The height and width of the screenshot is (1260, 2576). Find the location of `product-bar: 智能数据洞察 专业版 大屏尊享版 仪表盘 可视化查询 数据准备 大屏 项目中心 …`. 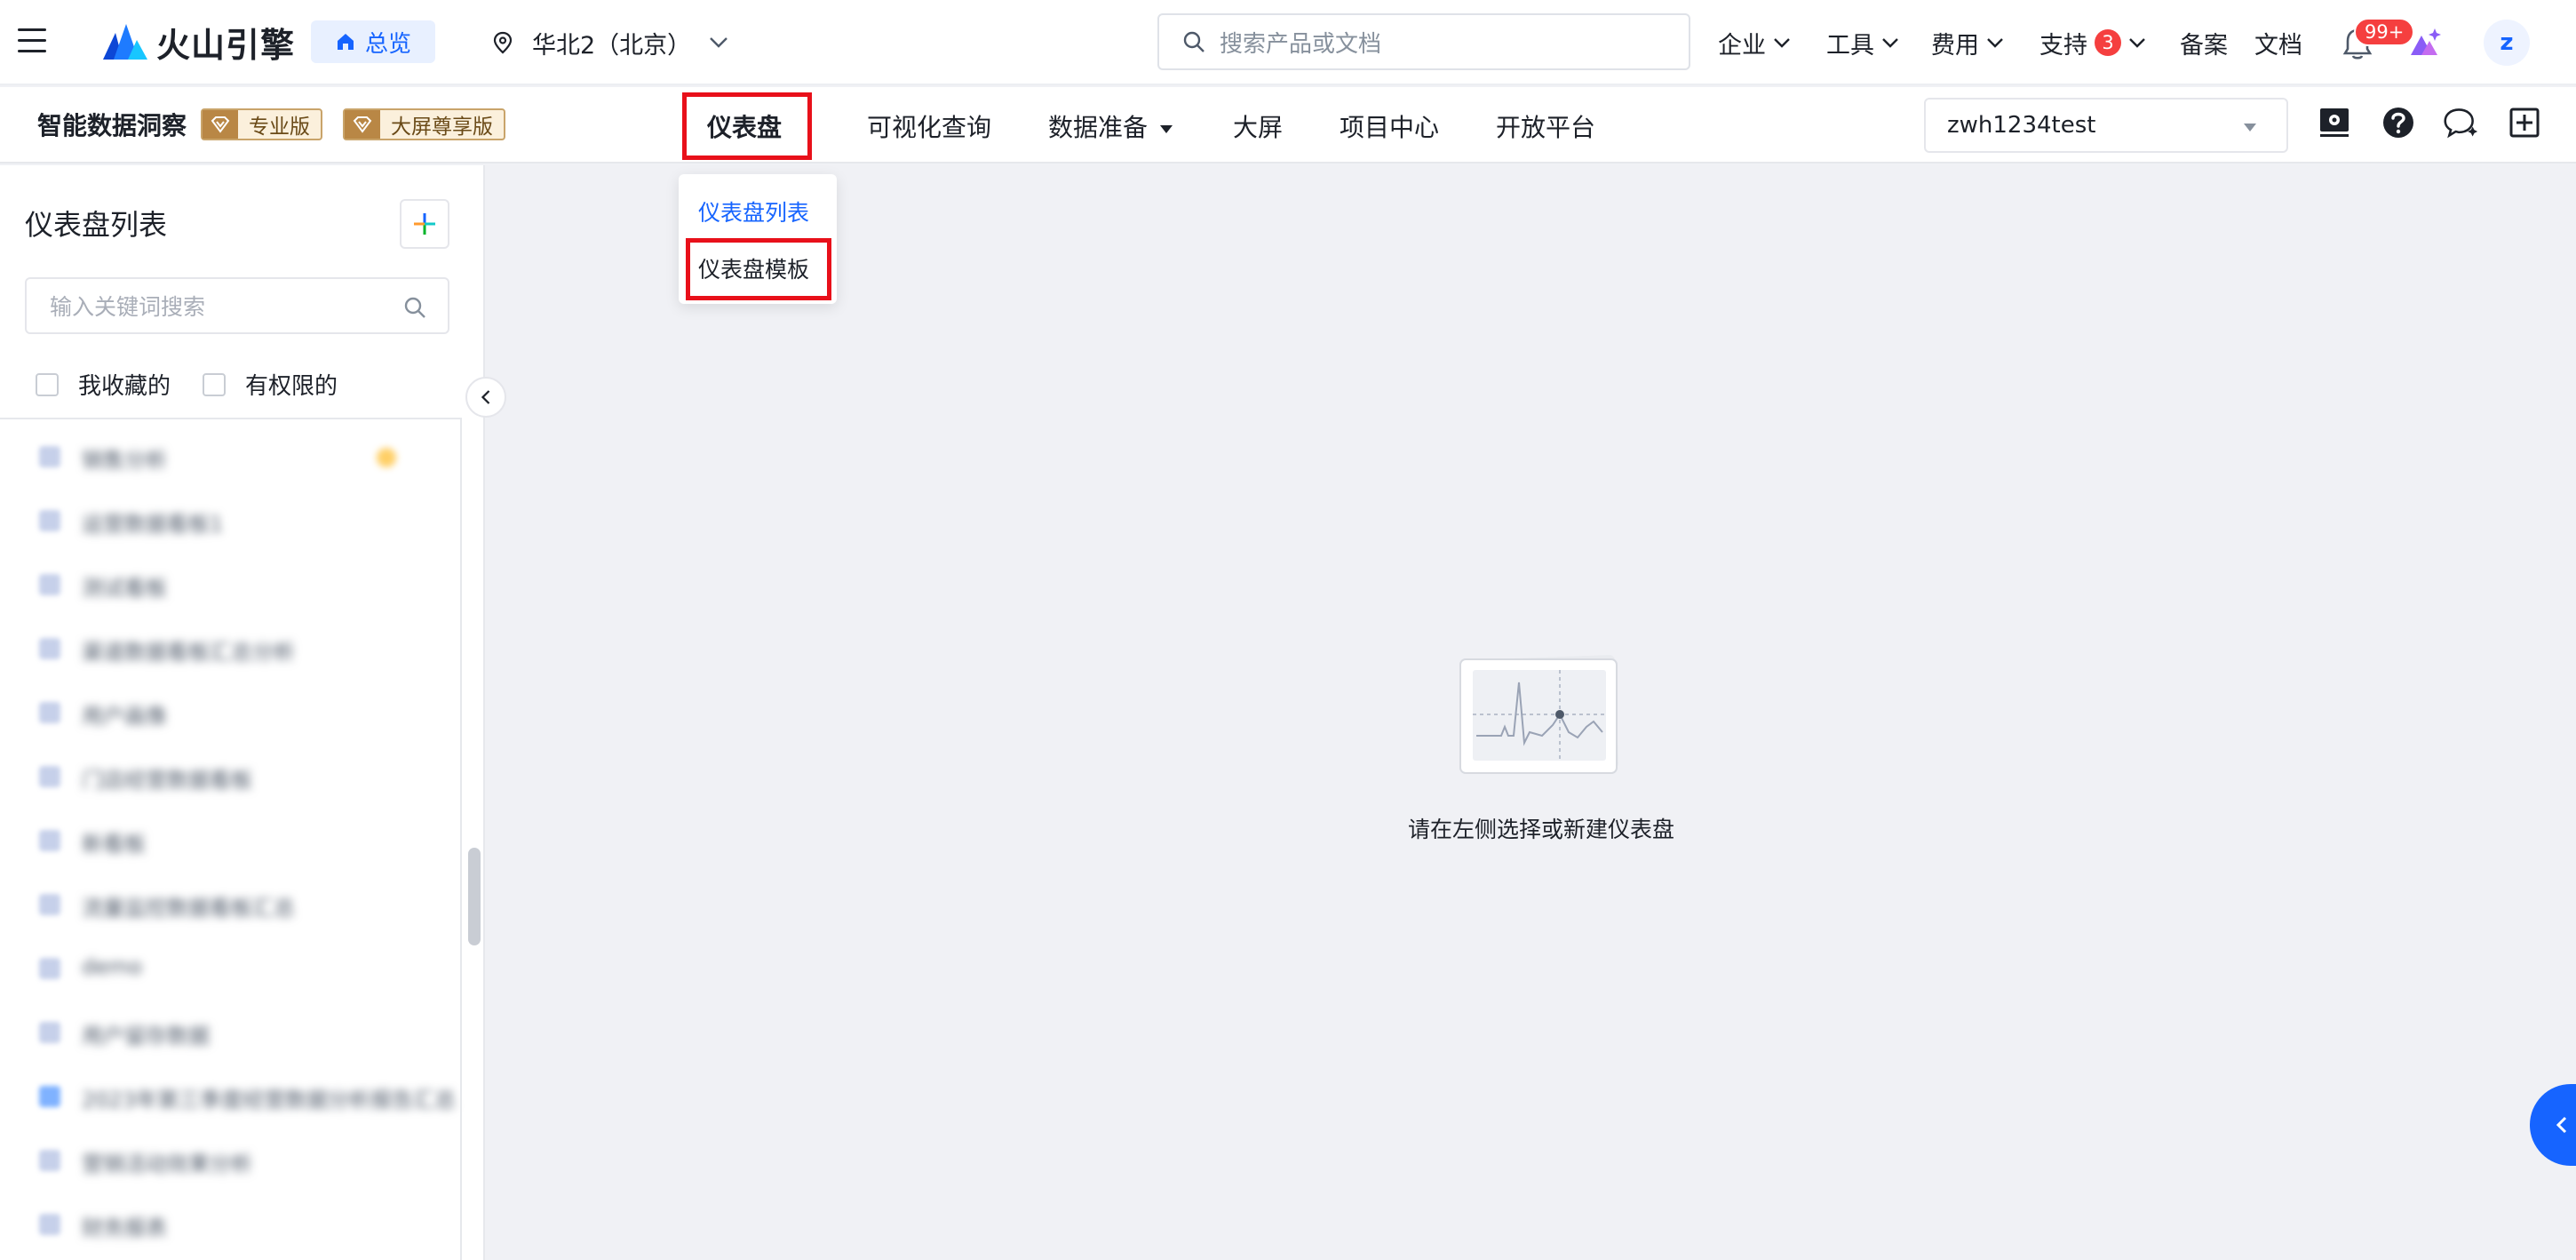

product-bar: 智能数据洞察 专业版 大屏尊享版 仪表盘 可视化查询 数据准备 大屏 项目中心 … is located at coordinates (1288, 125).